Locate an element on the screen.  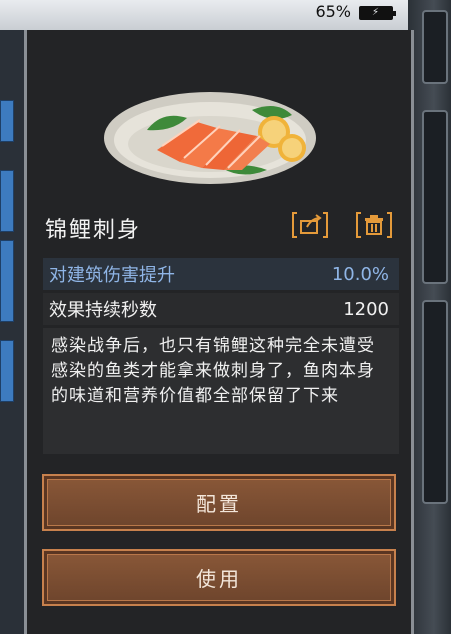
battery-percent: 65% is located at coordinates (333, 11).